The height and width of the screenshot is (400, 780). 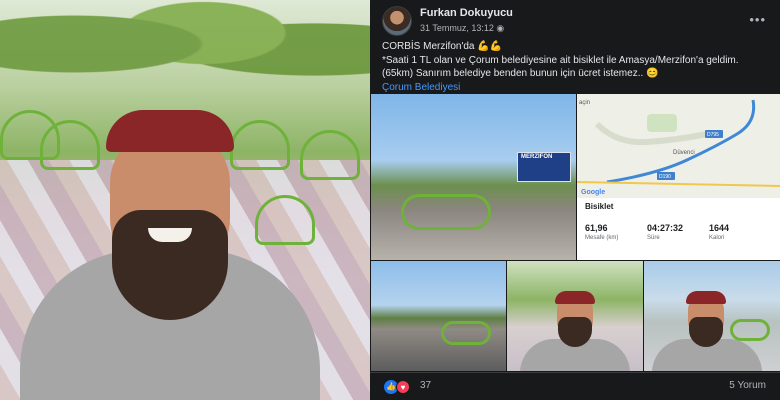 I want to click on reaction-count: 37, so click(x=425, y=385).